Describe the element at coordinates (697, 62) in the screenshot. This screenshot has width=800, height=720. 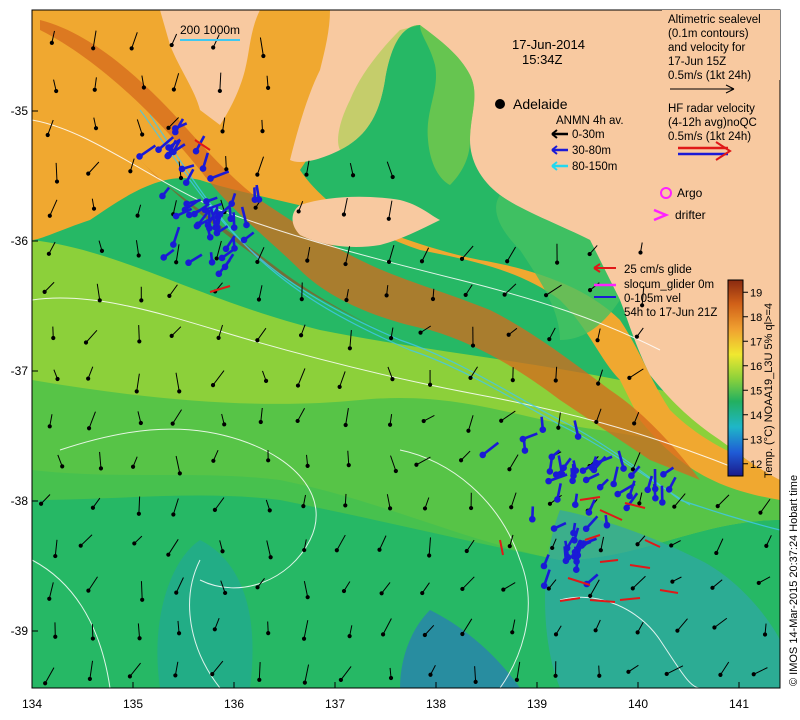
I see `altimetry-legend-line-4: 17-Jun 15Z` at that location.